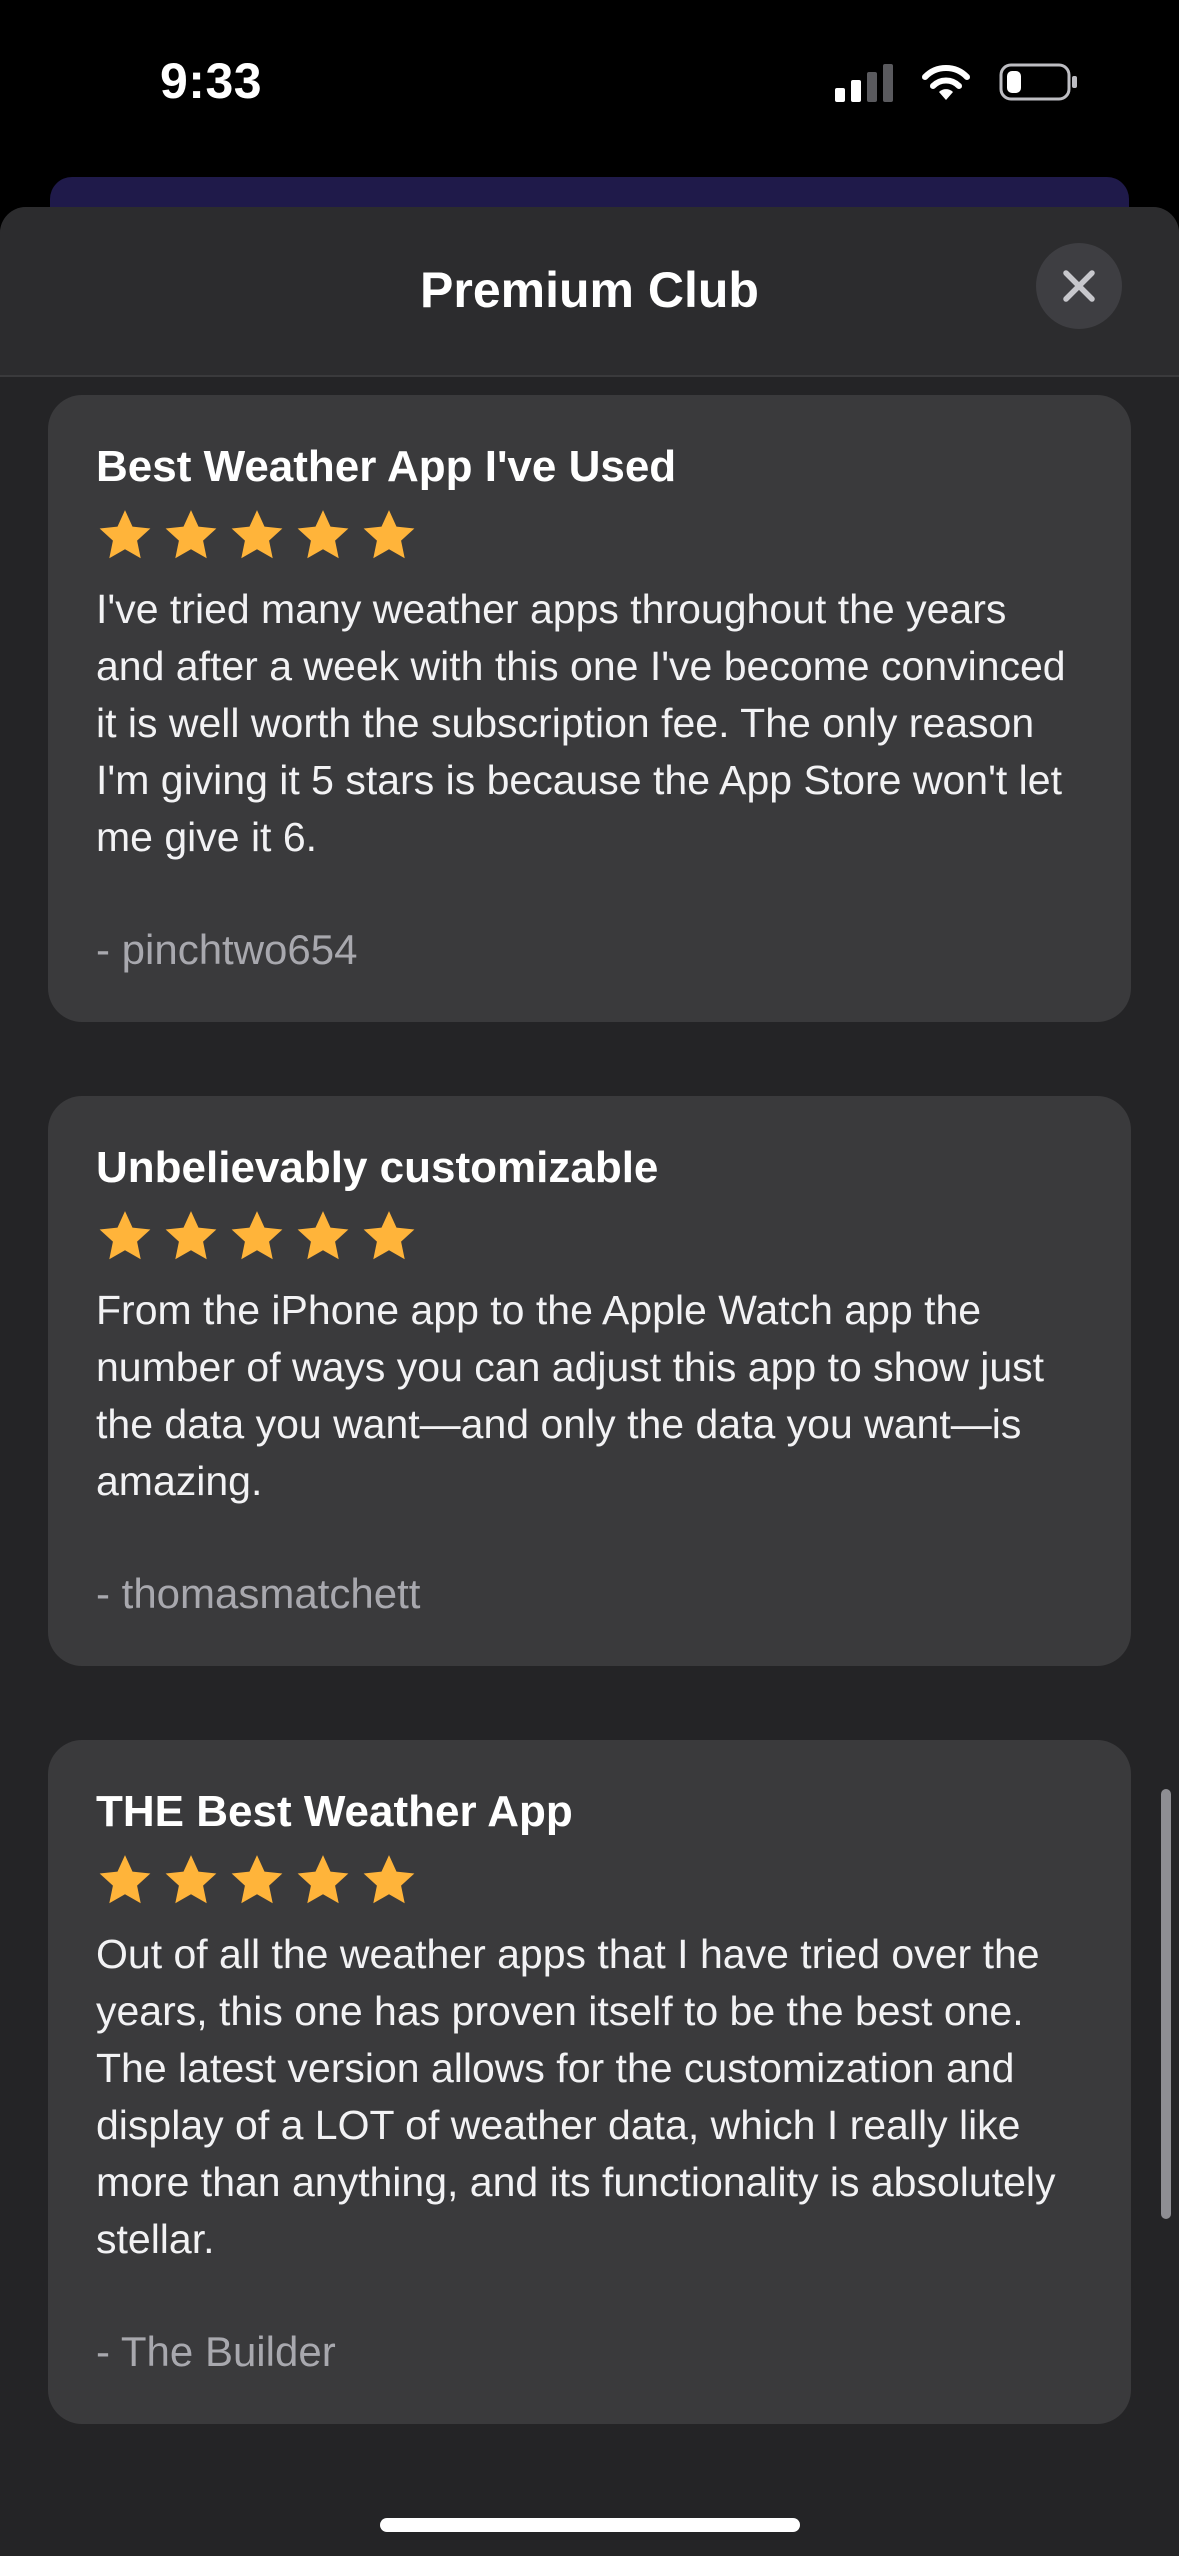 The height and width of the screenshot is (2556, 1179). What do you see at coordinates (377, 1167) in the screenshot?
I see `review-title: Unbelievably customizable` at bounding box center [377, 1167].